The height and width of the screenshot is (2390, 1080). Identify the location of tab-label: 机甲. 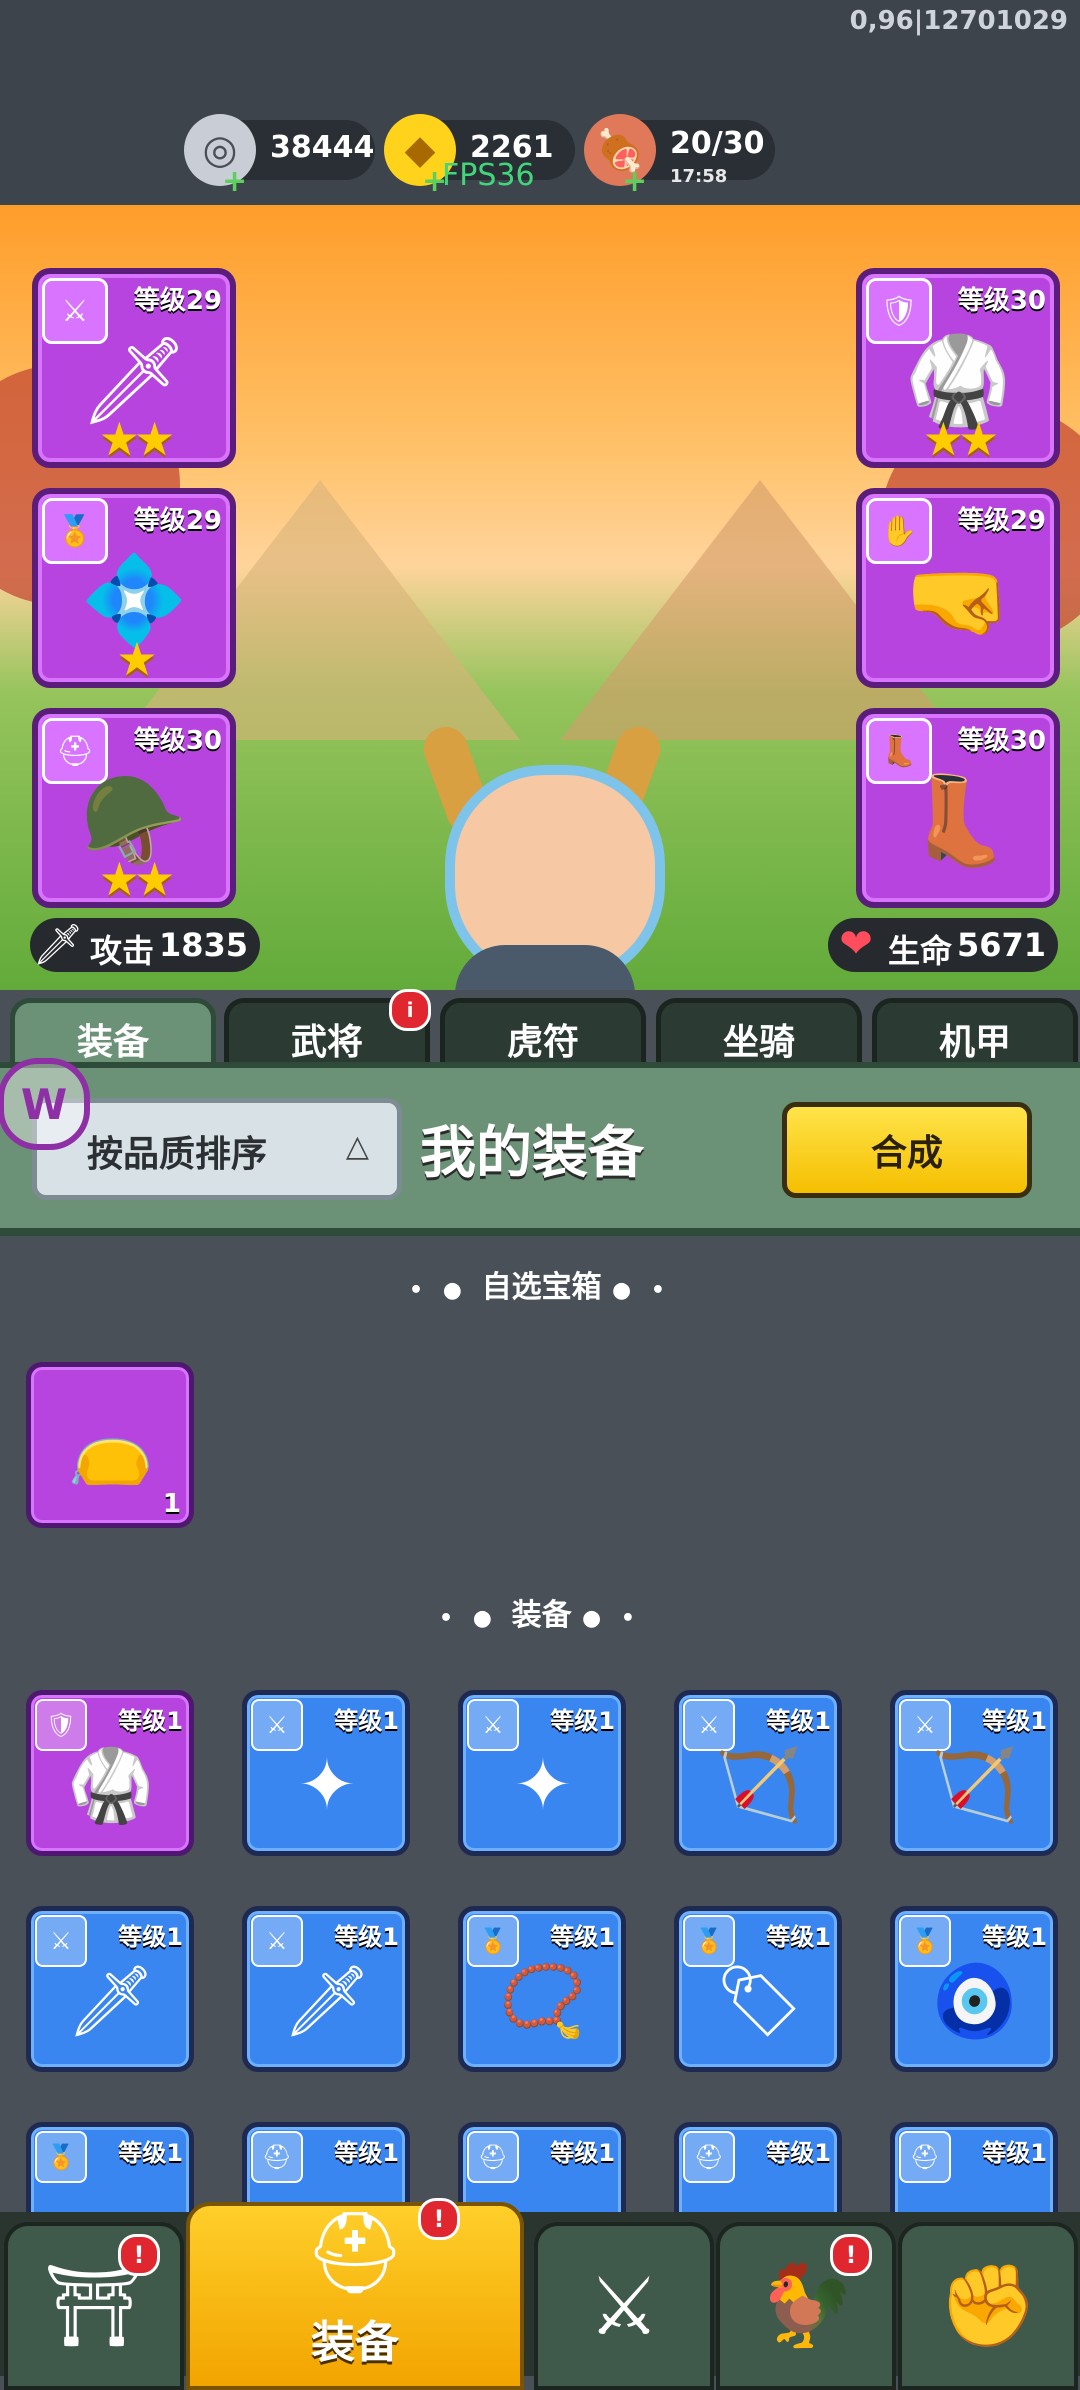
(974, 1042).